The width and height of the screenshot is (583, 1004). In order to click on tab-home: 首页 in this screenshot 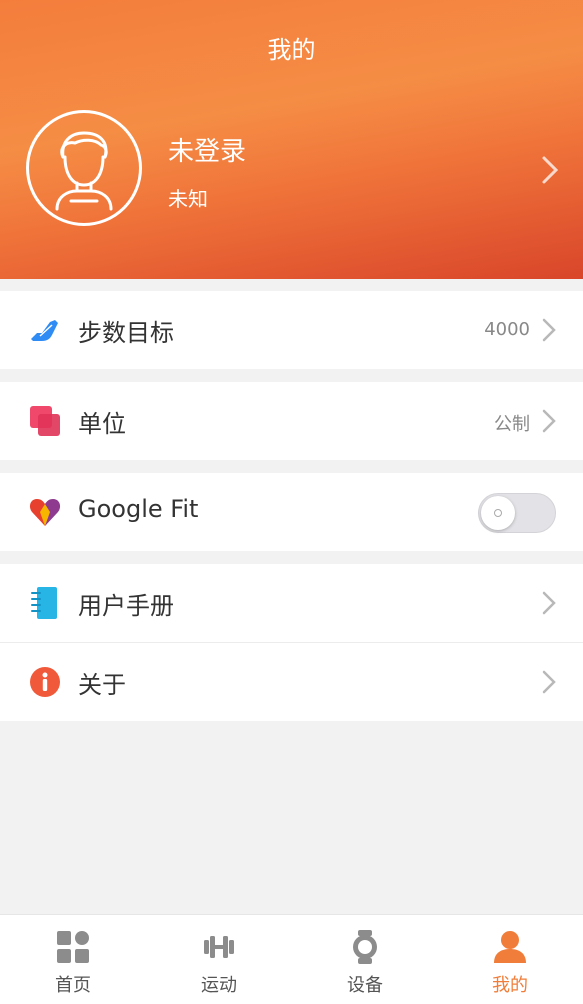, I will do `click(73, 959)`.